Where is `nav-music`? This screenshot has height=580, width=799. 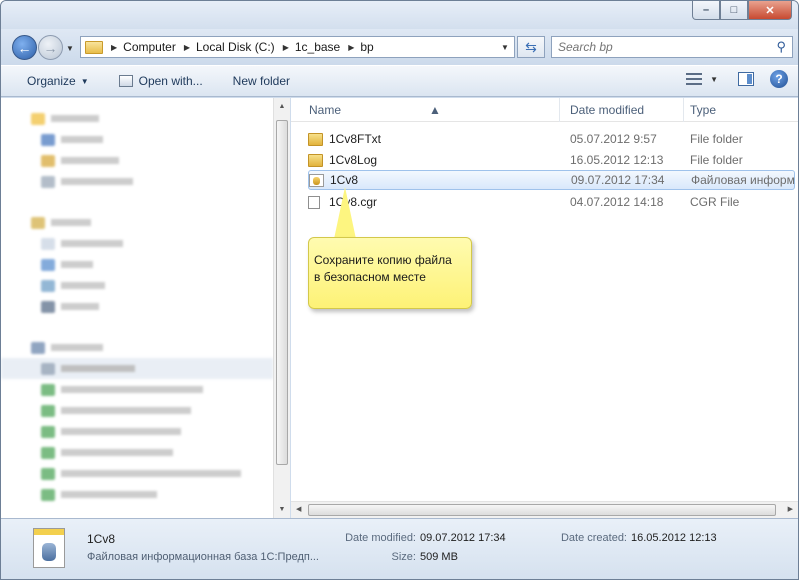 nav-music is located at coordinates (137, 264).